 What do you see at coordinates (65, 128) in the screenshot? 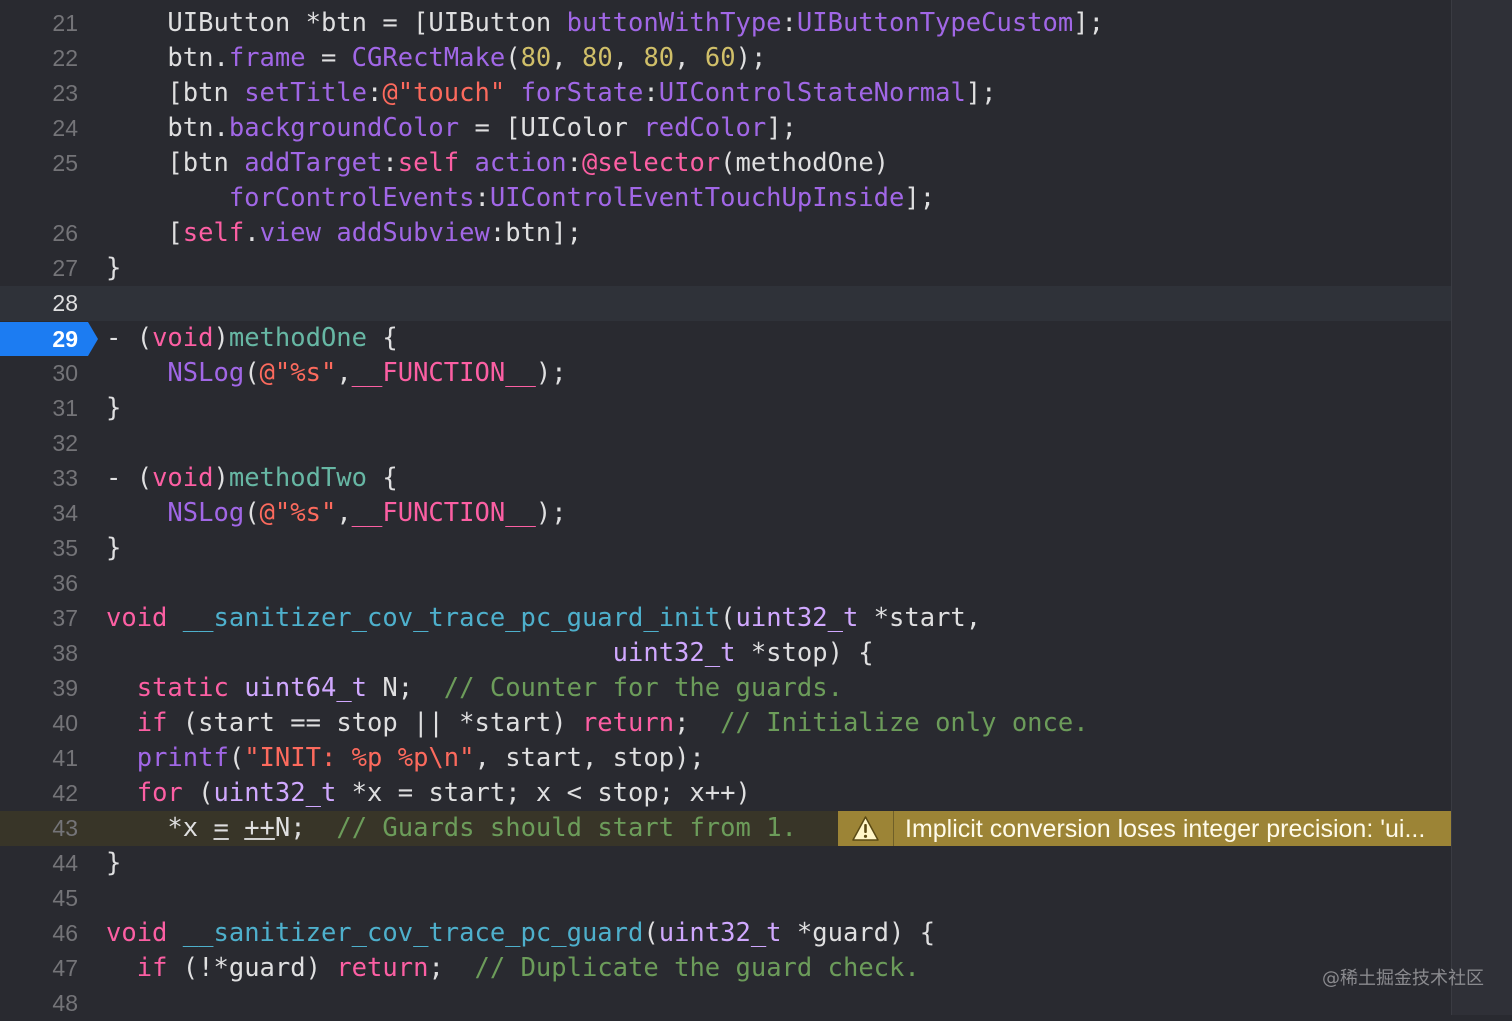
I see `line-number: 24` at bounding box center [65, 128].